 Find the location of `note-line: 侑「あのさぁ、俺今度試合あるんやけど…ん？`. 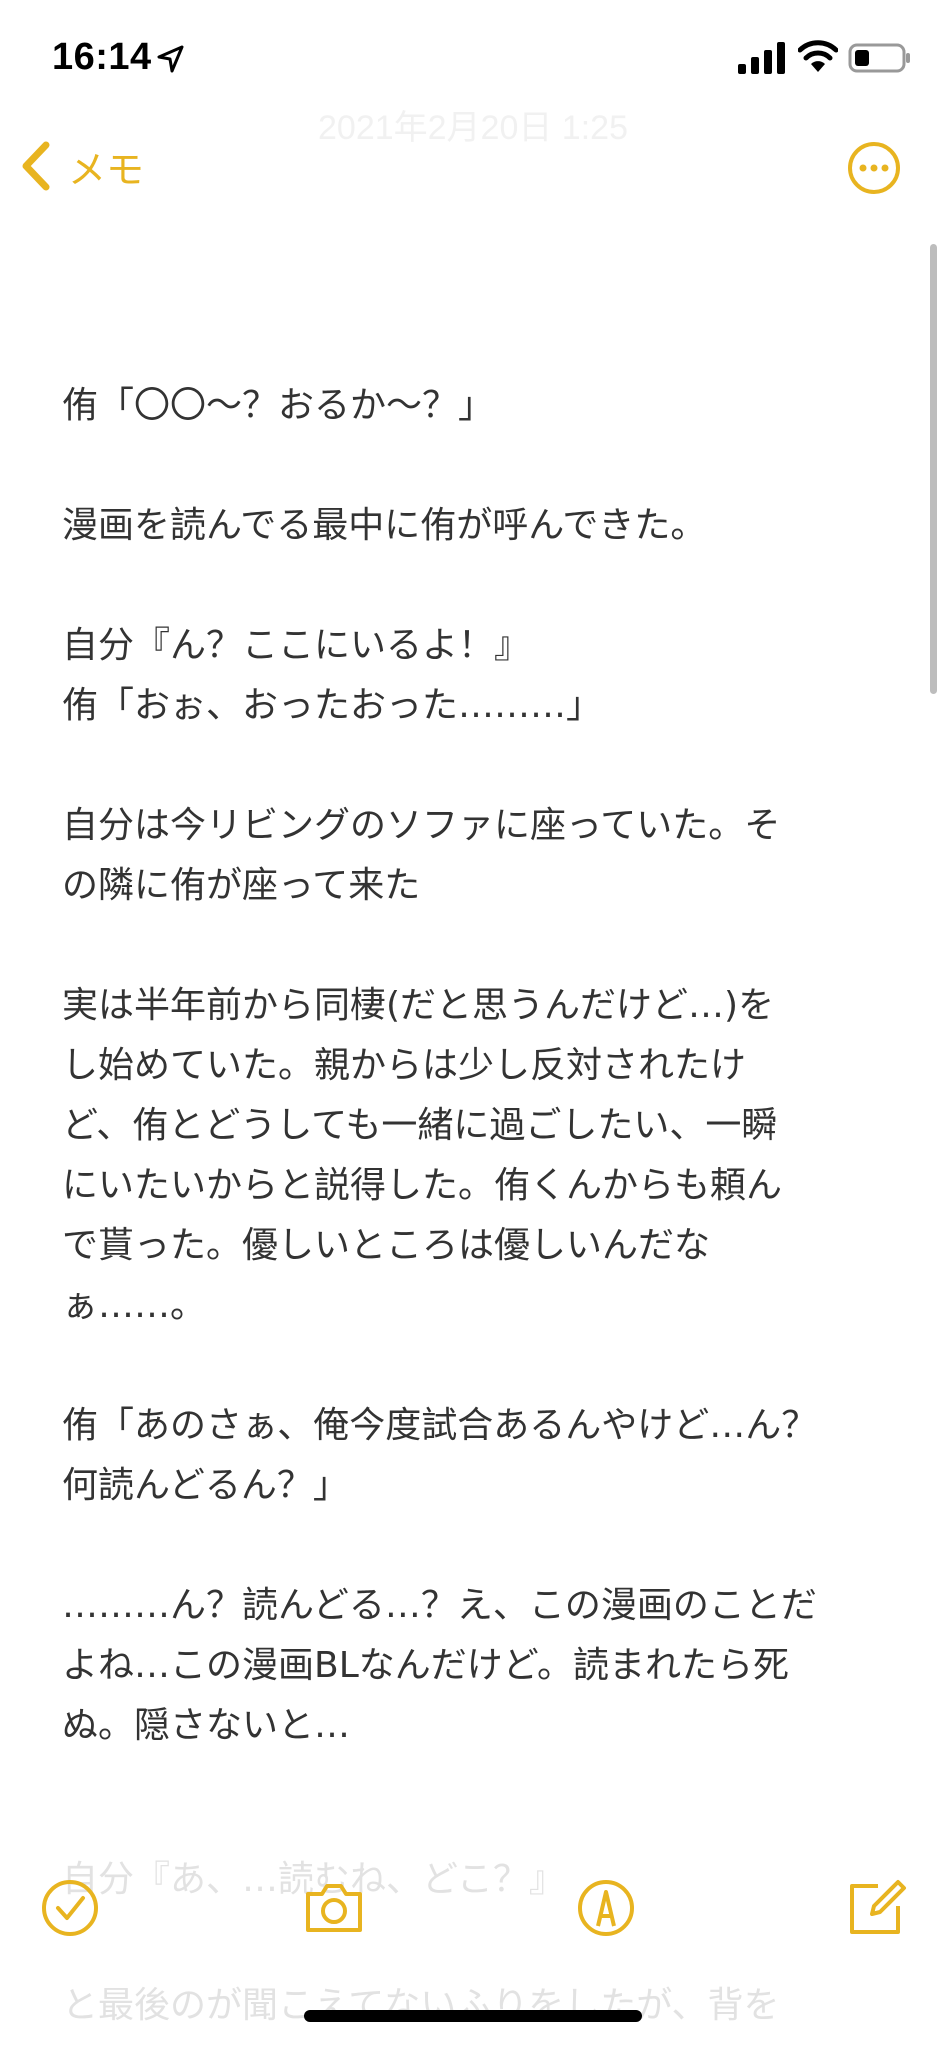

note-line: 侑「あのさぁ、俺今度試合あるんやけど…ん？ is located at coordinates (440, 1425).